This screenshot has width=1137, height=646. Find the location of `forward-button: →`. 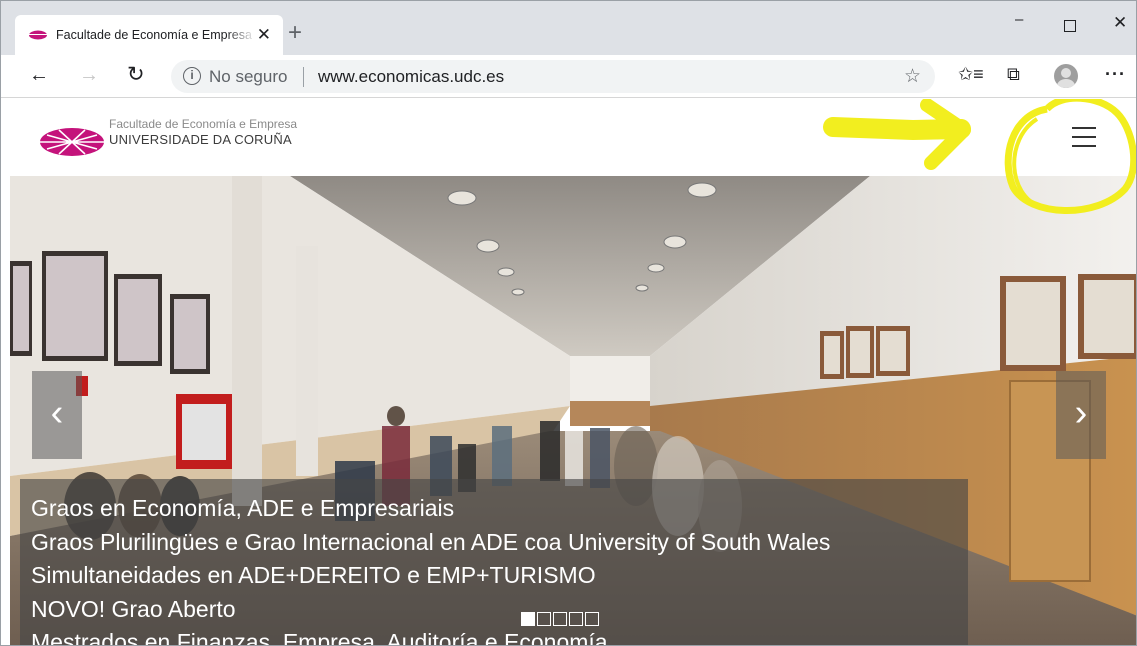

forward-button: → is located at coordinates (89, 75).